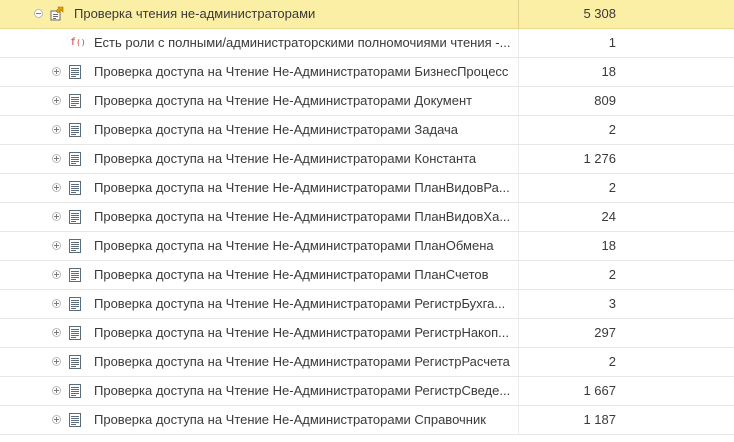 This screenshot has height=442, width=734. I want to click on value-cell: 1, so click(626, 43).